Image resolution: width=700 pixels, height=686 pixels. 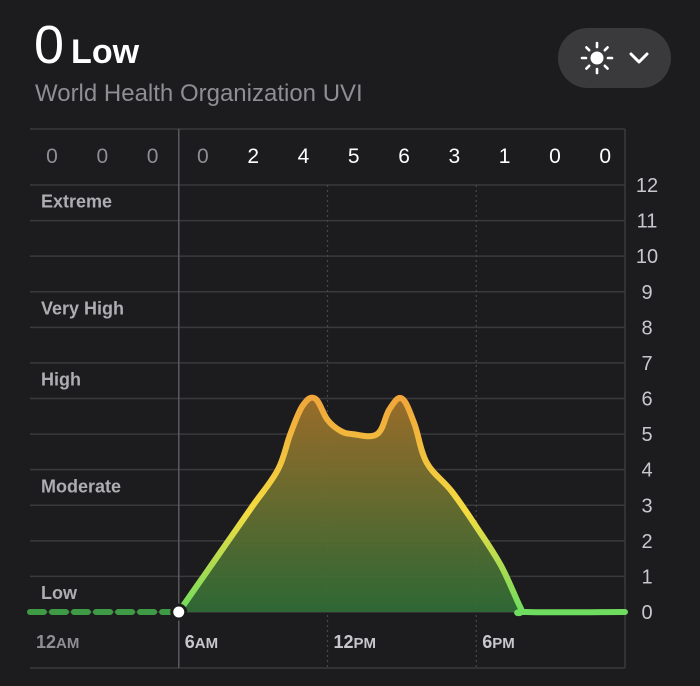 What do you see at coordinates (404, 156) in the screenshot?
I see `hourly-max-label: 6` at bounding box center [404, 156].